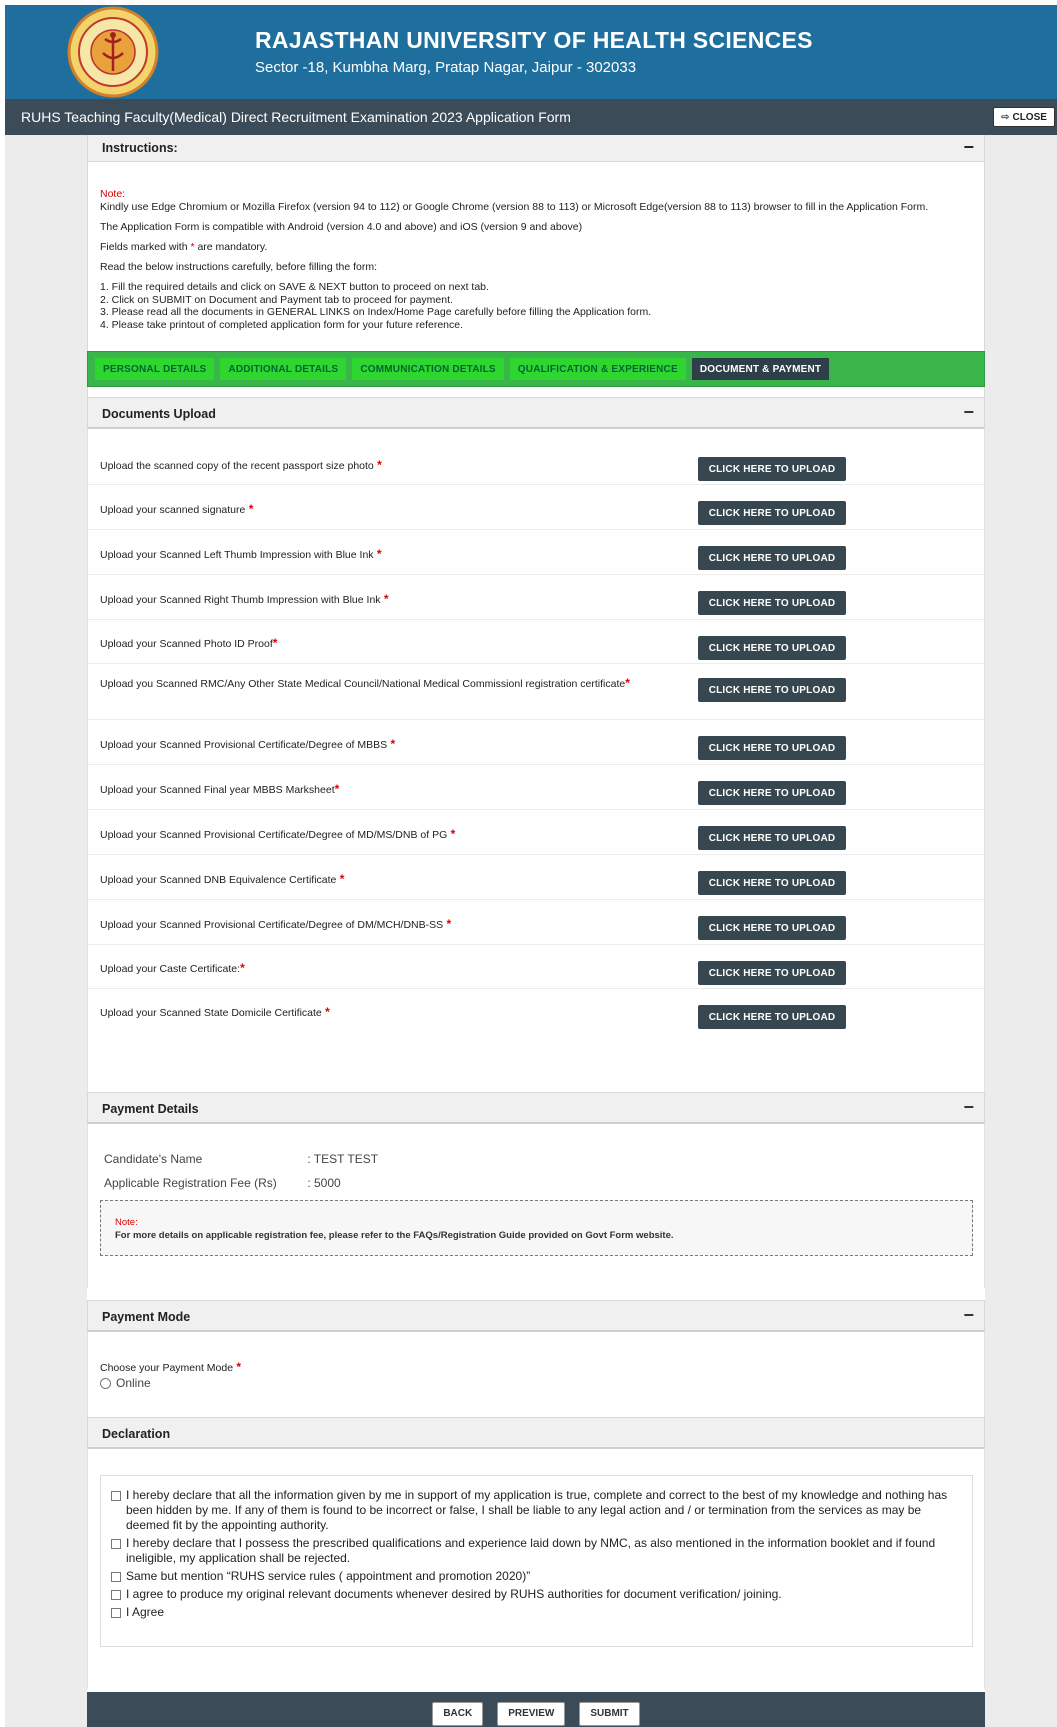 This screenshot has width=1057, height=1727. I want to click on tab-personal-details: PERSONAL DETAILS, so click(155, 369).